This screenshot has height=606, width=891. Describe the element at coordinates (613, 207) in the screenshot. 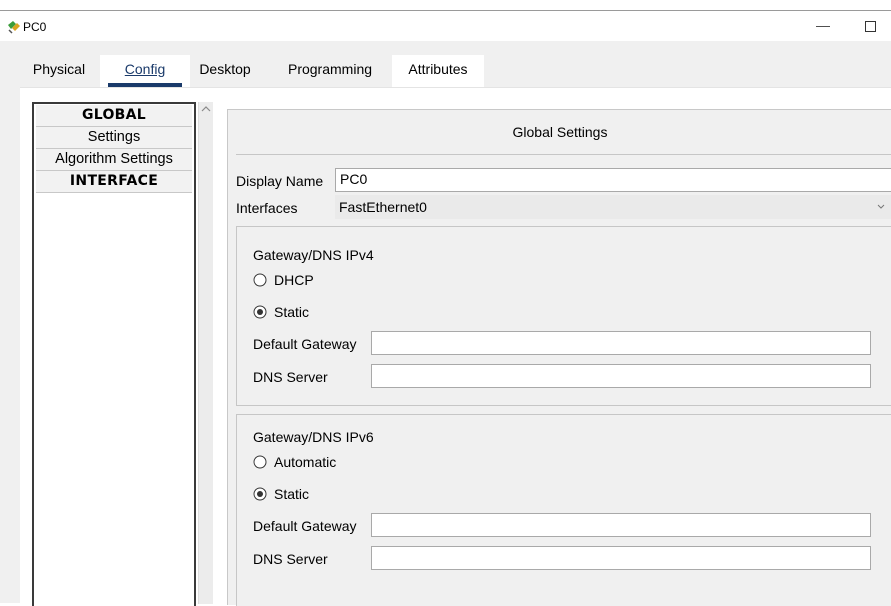

I see `interfaces-select: FastEthernet0` at that location.